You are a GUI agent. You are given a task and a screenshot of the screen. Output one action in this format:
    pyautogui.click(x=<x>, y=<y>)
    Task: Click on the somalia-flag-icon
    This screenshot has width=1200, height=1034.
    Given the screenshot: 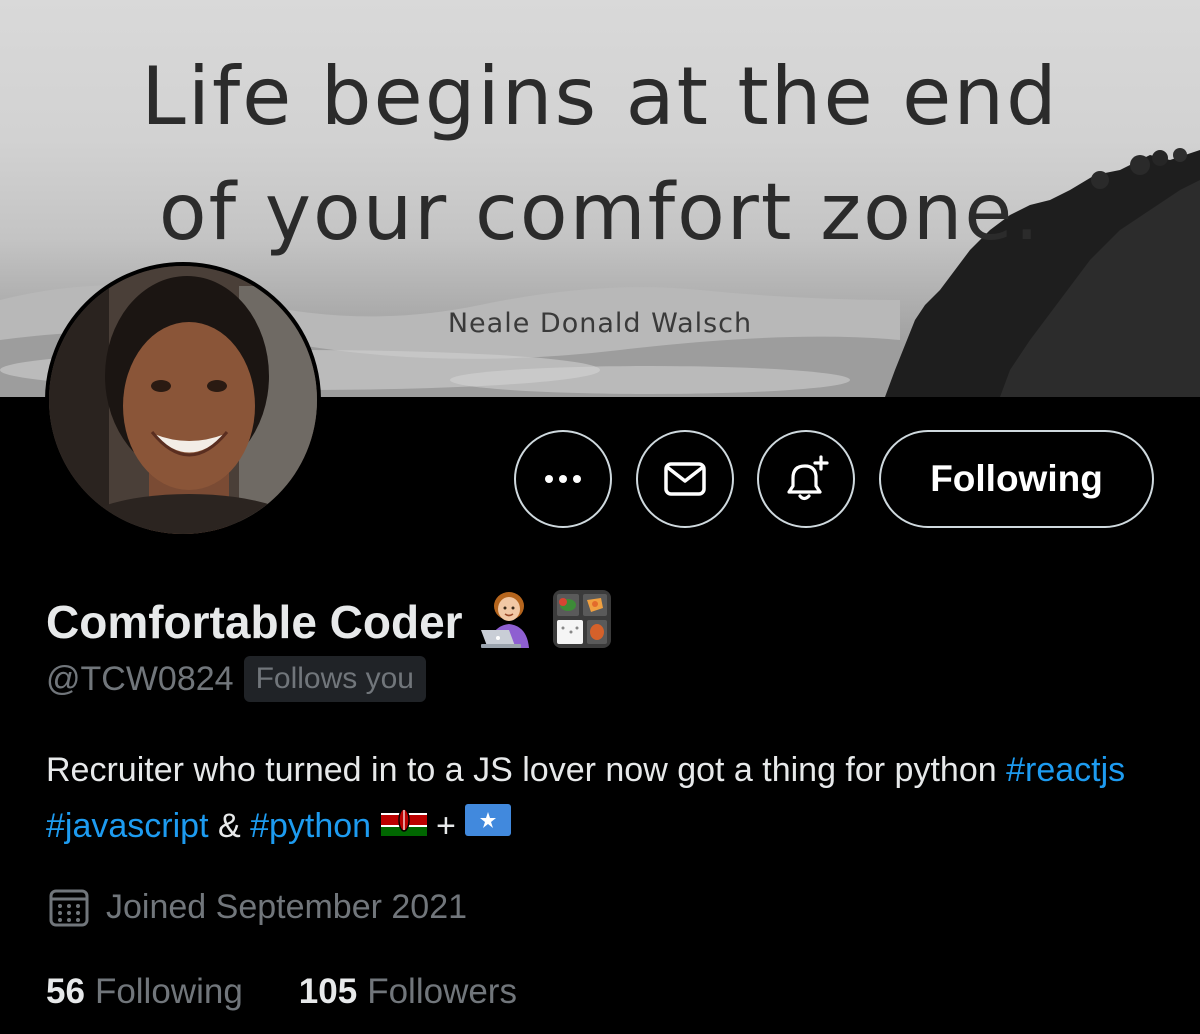 What is the action you would take?
    pyautogui.click(x=488, y=825)
    